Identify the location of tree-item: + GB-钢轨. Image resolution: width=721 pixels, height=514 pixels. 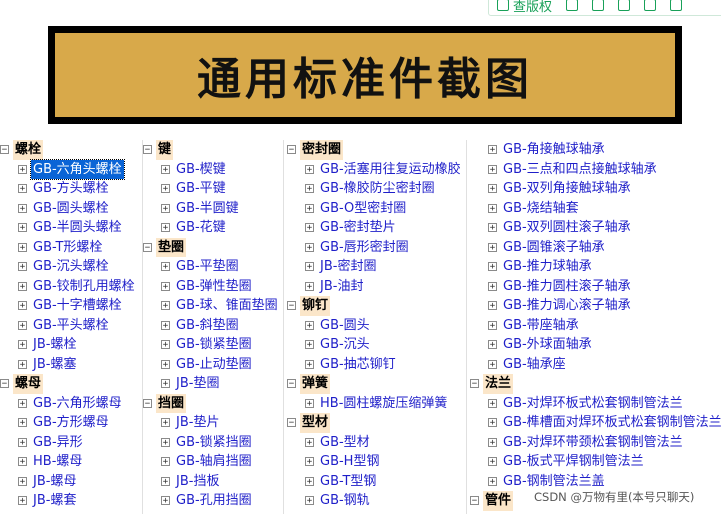
(375, 501).